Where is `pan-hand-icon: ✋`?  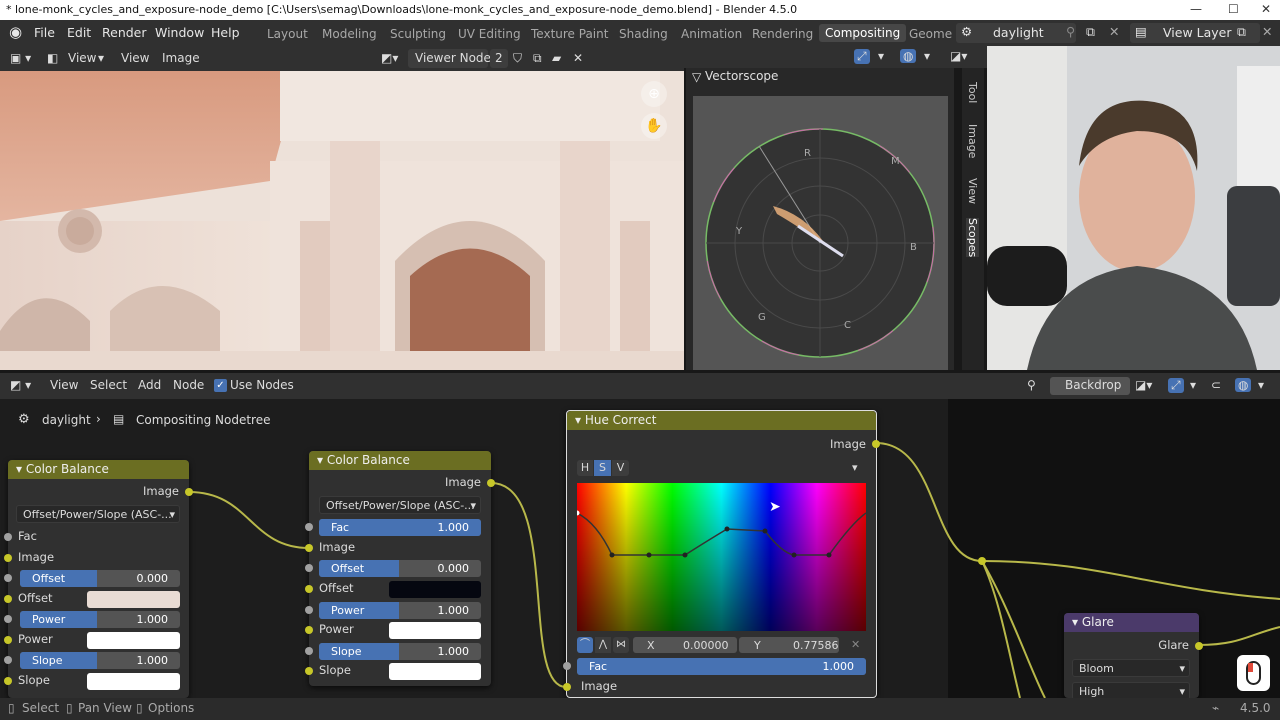
pan-hand-icon: ✋ is located at coordinates (654, 126).